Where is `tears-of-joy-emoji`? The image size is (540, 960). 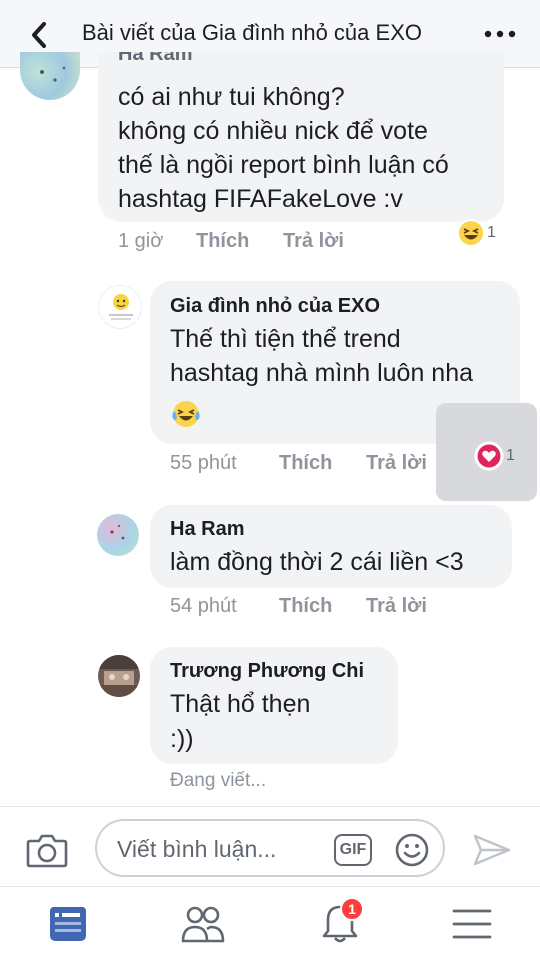 tears-of-joy-emoji is located at coordinates (186, 414).